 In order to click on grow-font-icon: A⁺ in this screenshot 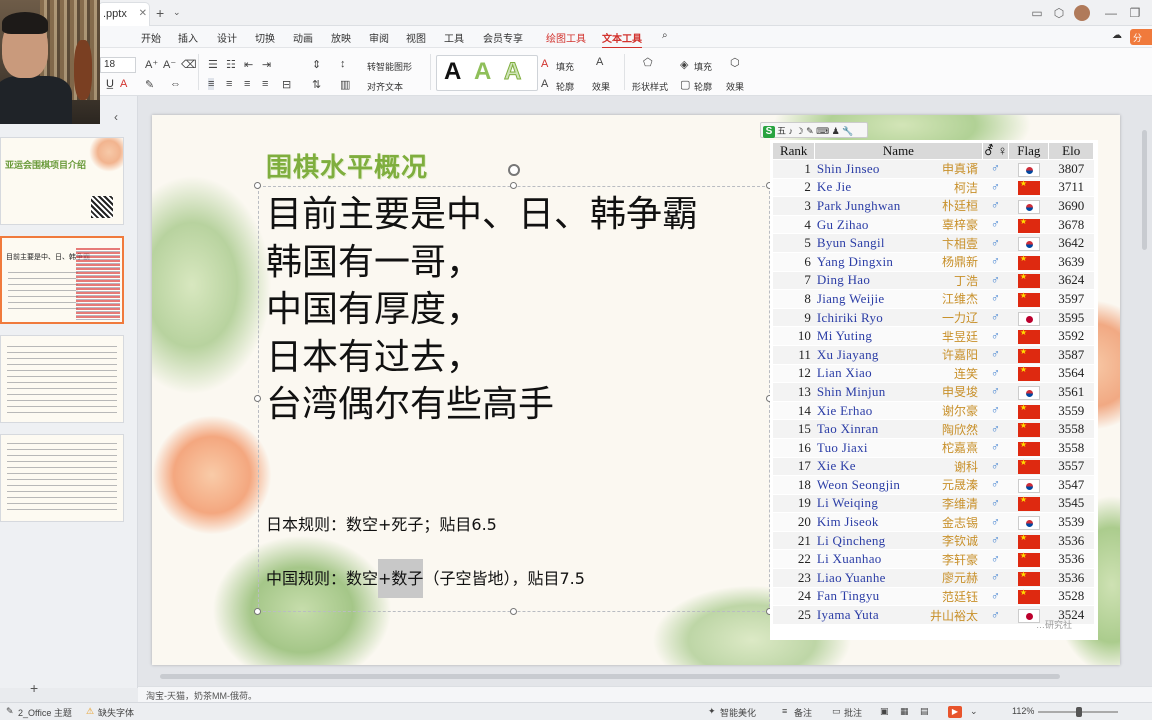, I will do `click(151, 64)`.